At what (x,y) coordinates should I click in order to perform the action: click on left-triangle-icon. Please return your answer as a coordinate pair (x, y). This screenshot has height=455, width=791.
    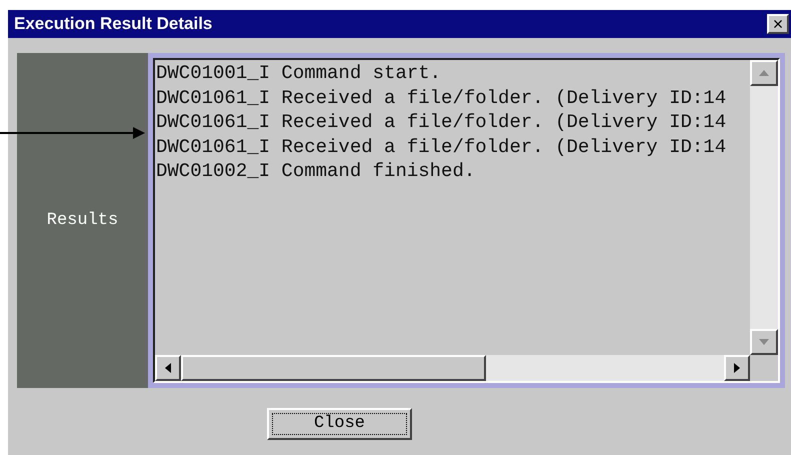
    Looking at the image, I should click on (168, 368).